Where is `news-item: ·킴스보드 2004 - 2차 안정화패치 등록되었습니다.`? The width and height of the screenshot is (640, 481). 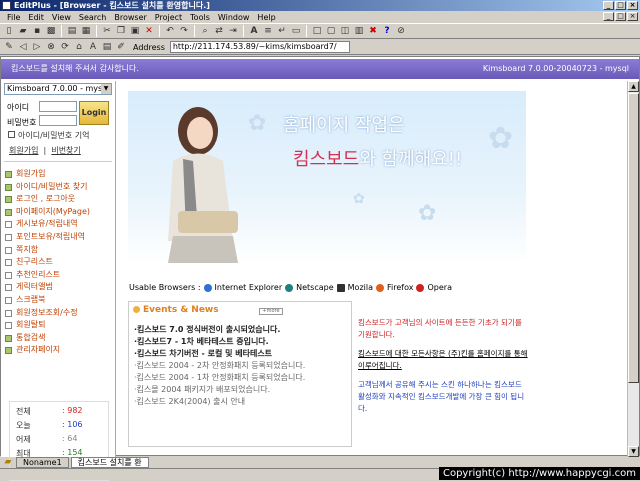
news-item: ·킴스보드 2004 - 2차 안정화패치 등록되었습니다. is located at coordinates (241, 366).